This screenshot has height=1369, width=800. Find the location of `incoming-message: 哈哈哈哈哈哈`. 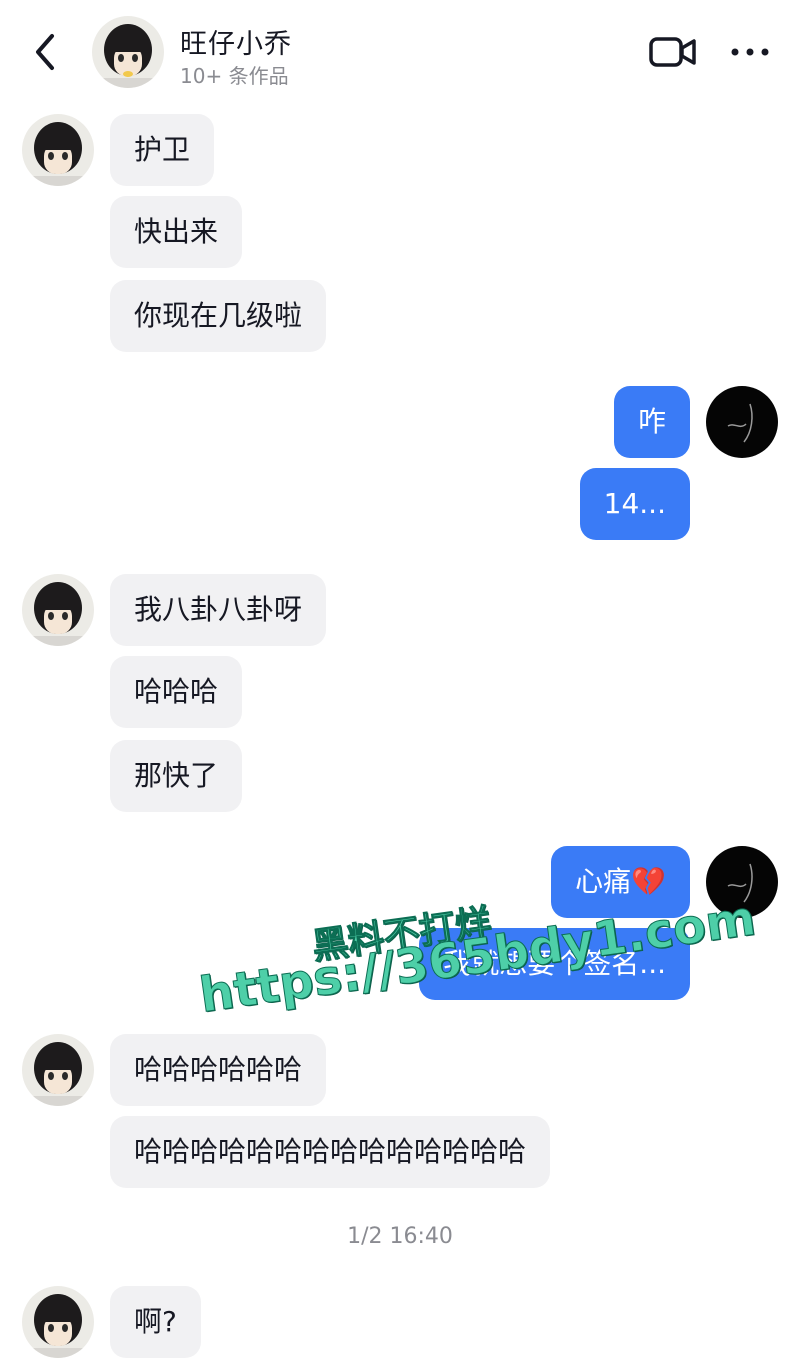

incoming-message: 哈哈哈哈哈哈 is located at coordinates (218, 1070).